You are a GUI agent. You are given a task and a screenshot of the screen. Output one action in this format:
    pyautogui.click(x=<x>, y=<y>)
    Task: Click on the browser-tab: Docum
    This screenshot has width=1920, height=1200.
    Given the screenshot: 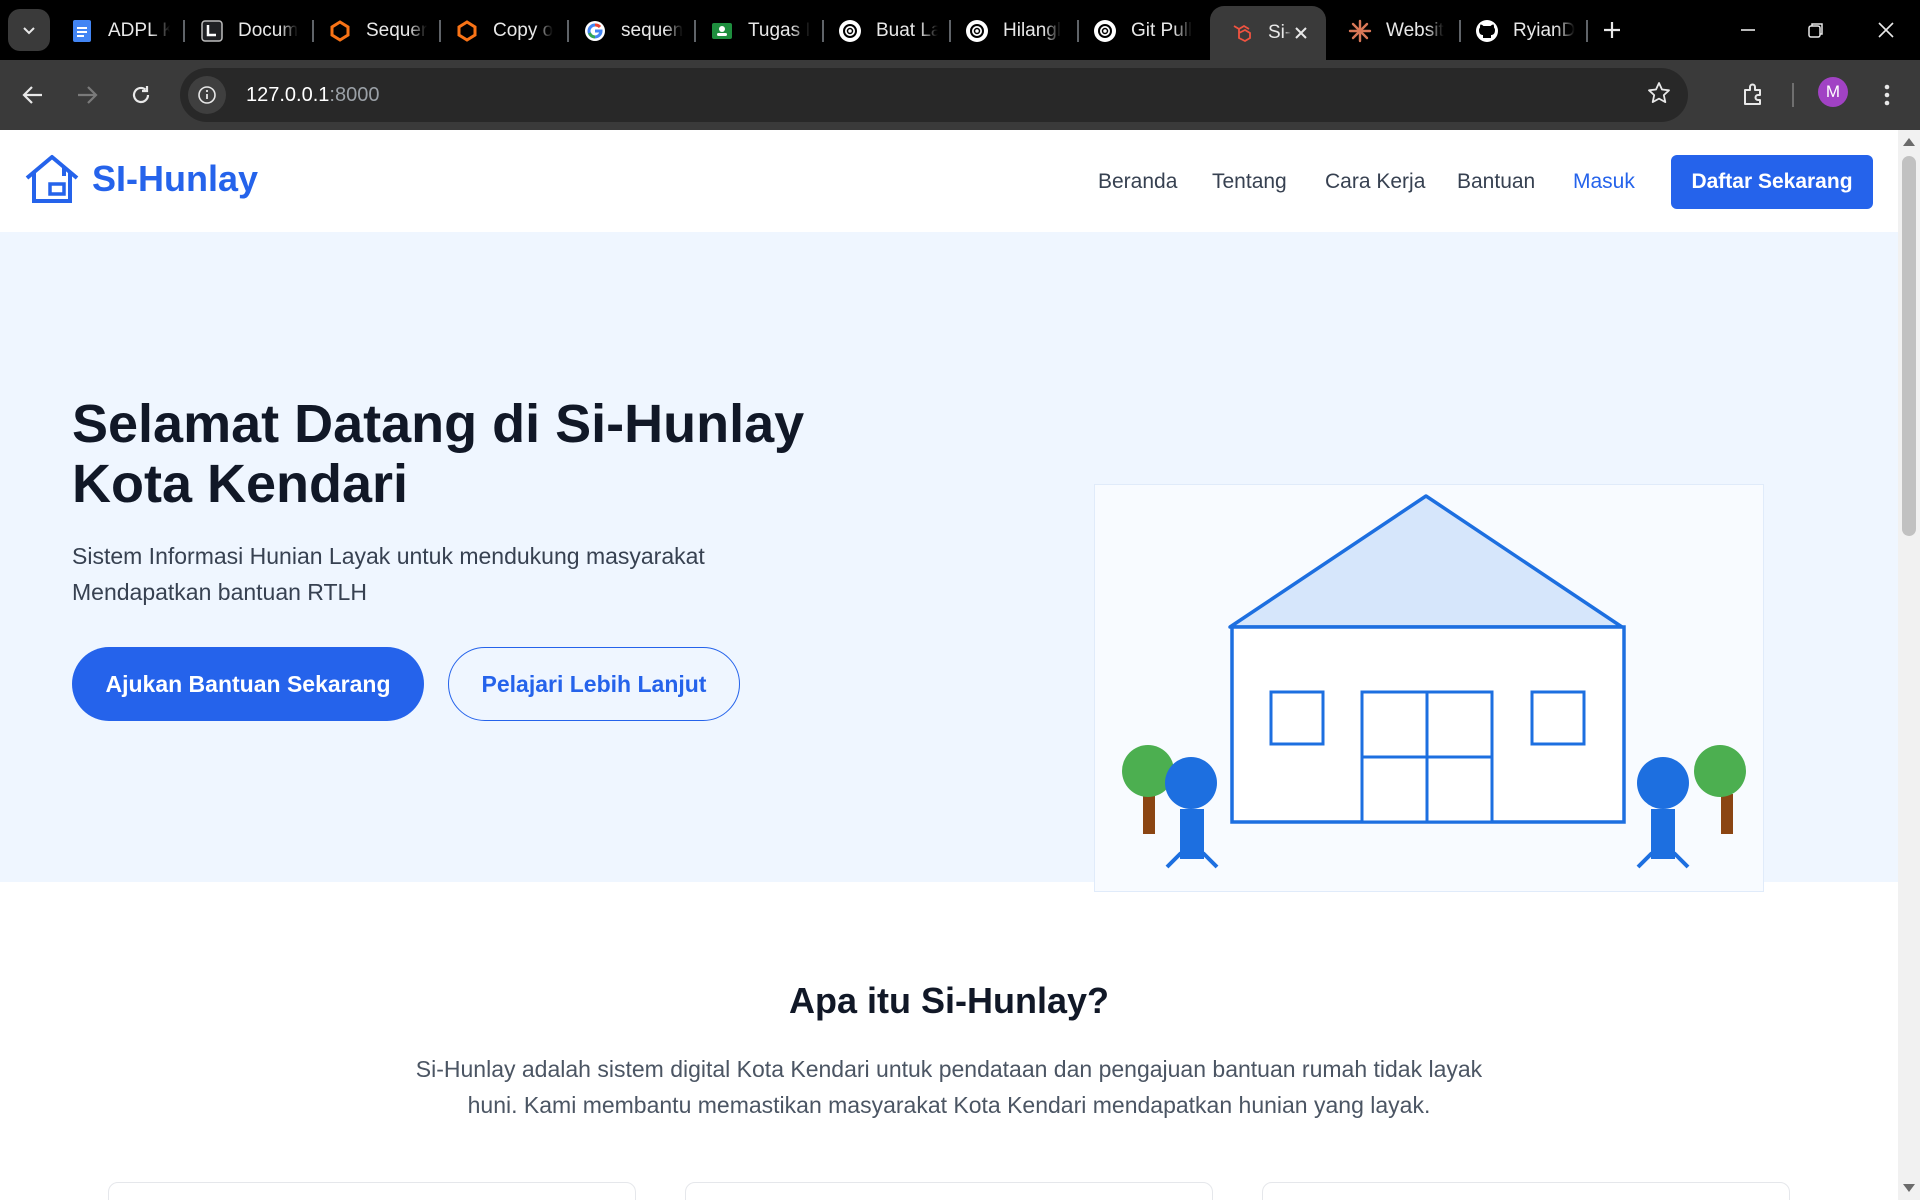 What is the action you would take?
    pyautogui.click(x=250, y=31)
    